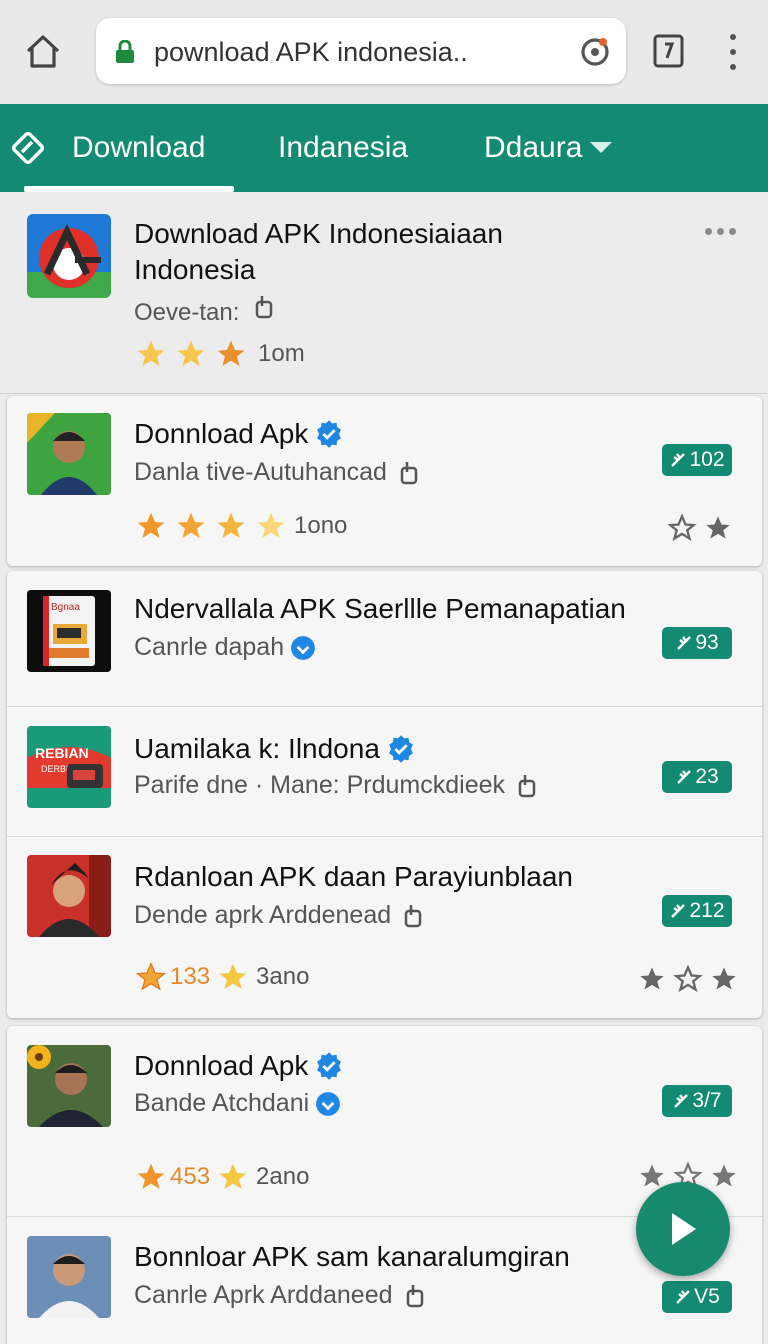 The width and height of the screenshot is (768, 1344). Describe the element at coordinates (533, 147) in the screenshot. I see `tab-ddaura-label: Ddaura` at that location.